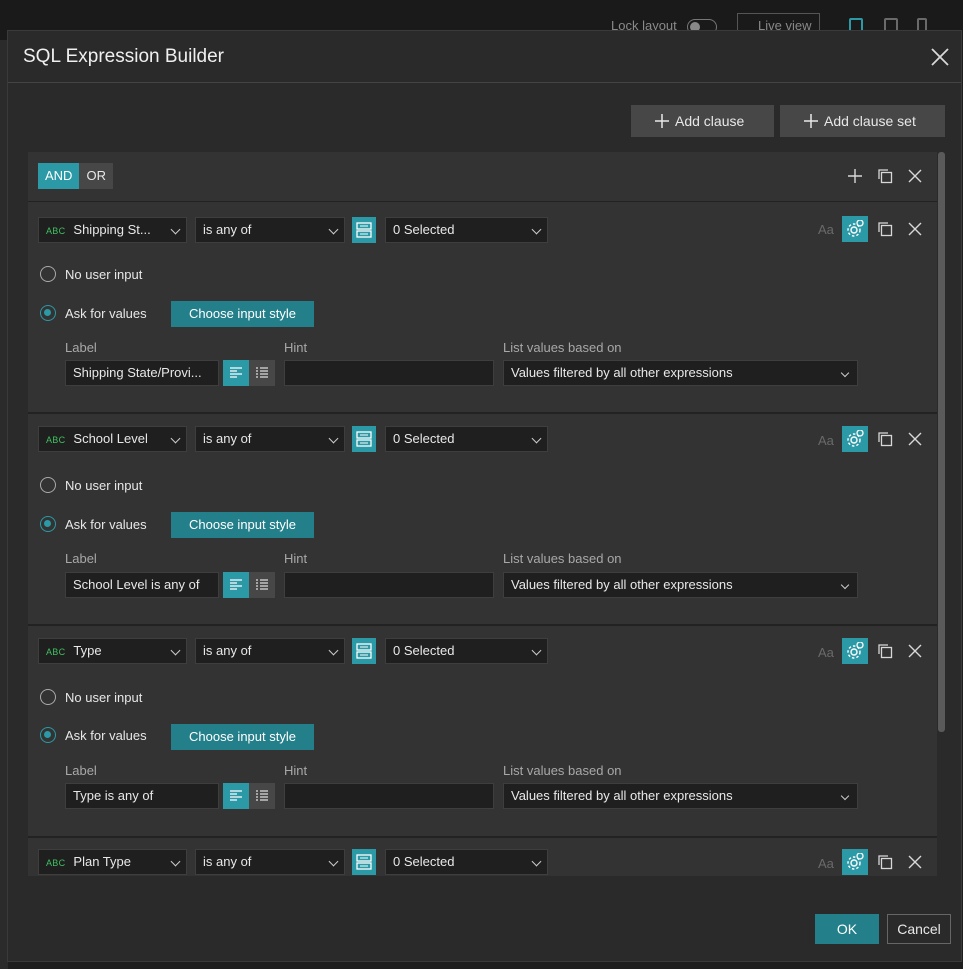  What do you see at coordinates (96, 176) in the screenshot?
I see `or-option: OR` at bounding box center [96, 176].